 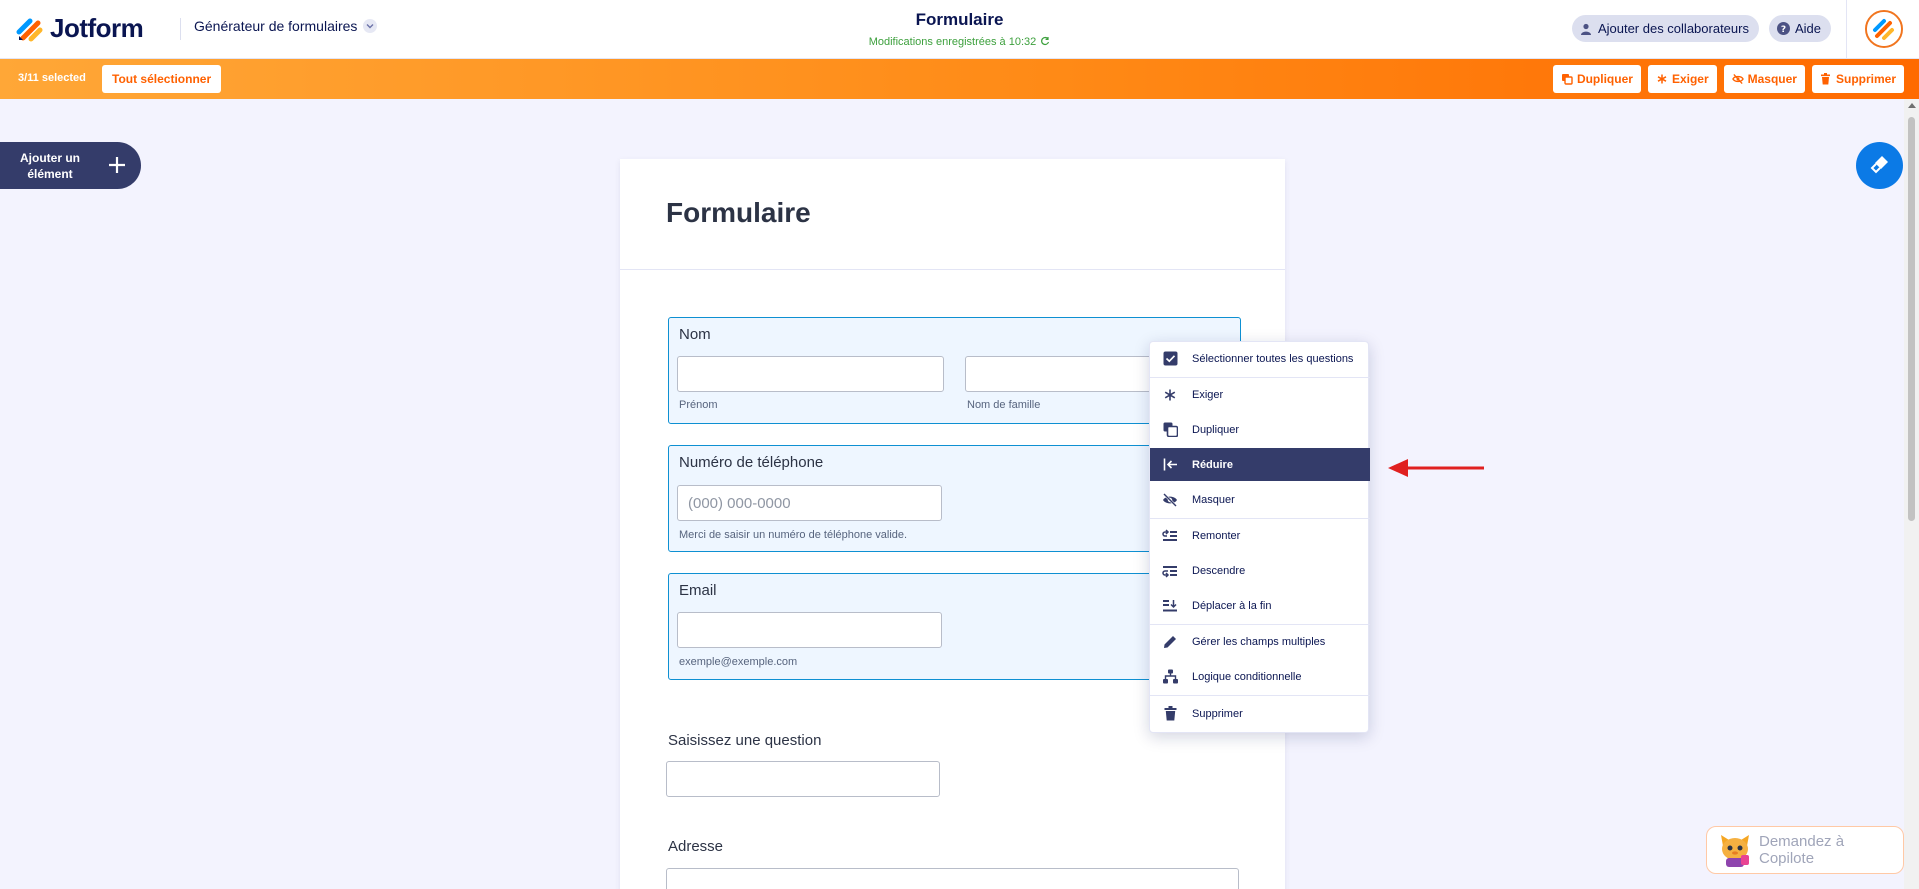 What do you see at coordinates (803, 779) in the screenshot?
I see `question-input` at bounding box center [803, 779].